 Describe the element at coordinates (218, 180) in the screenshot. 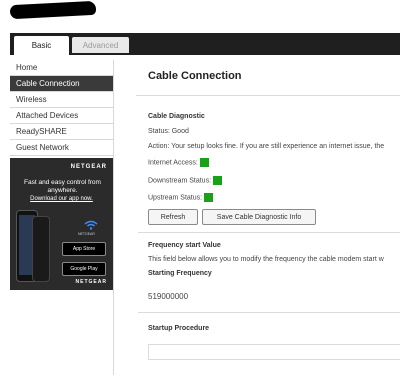

I see `downstream-status-indicator` at that location.